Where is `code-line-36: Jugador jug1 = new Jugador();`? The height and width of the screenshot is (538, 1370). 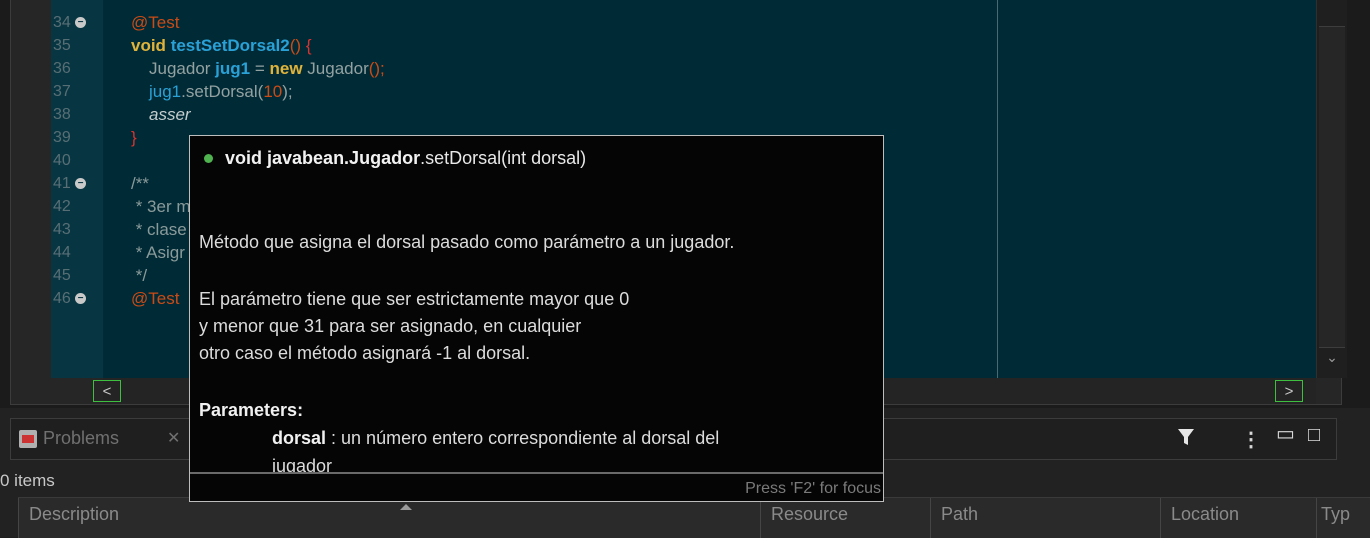
code-line-36: Jugador jug1 = new Jugador(); is located at coordinates (267, 68).